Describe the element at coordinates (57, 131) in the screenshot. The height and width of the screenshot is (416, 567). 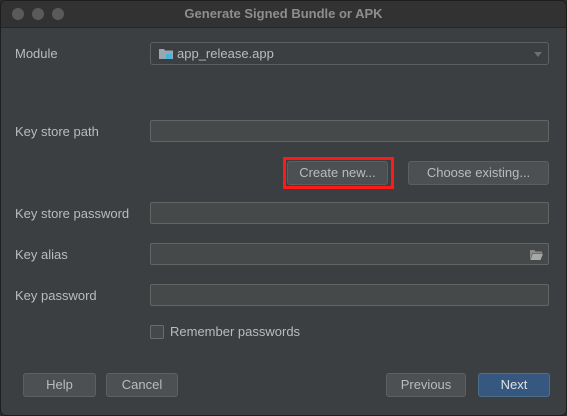
I see `key-store-path-label: Key store path` at that location.